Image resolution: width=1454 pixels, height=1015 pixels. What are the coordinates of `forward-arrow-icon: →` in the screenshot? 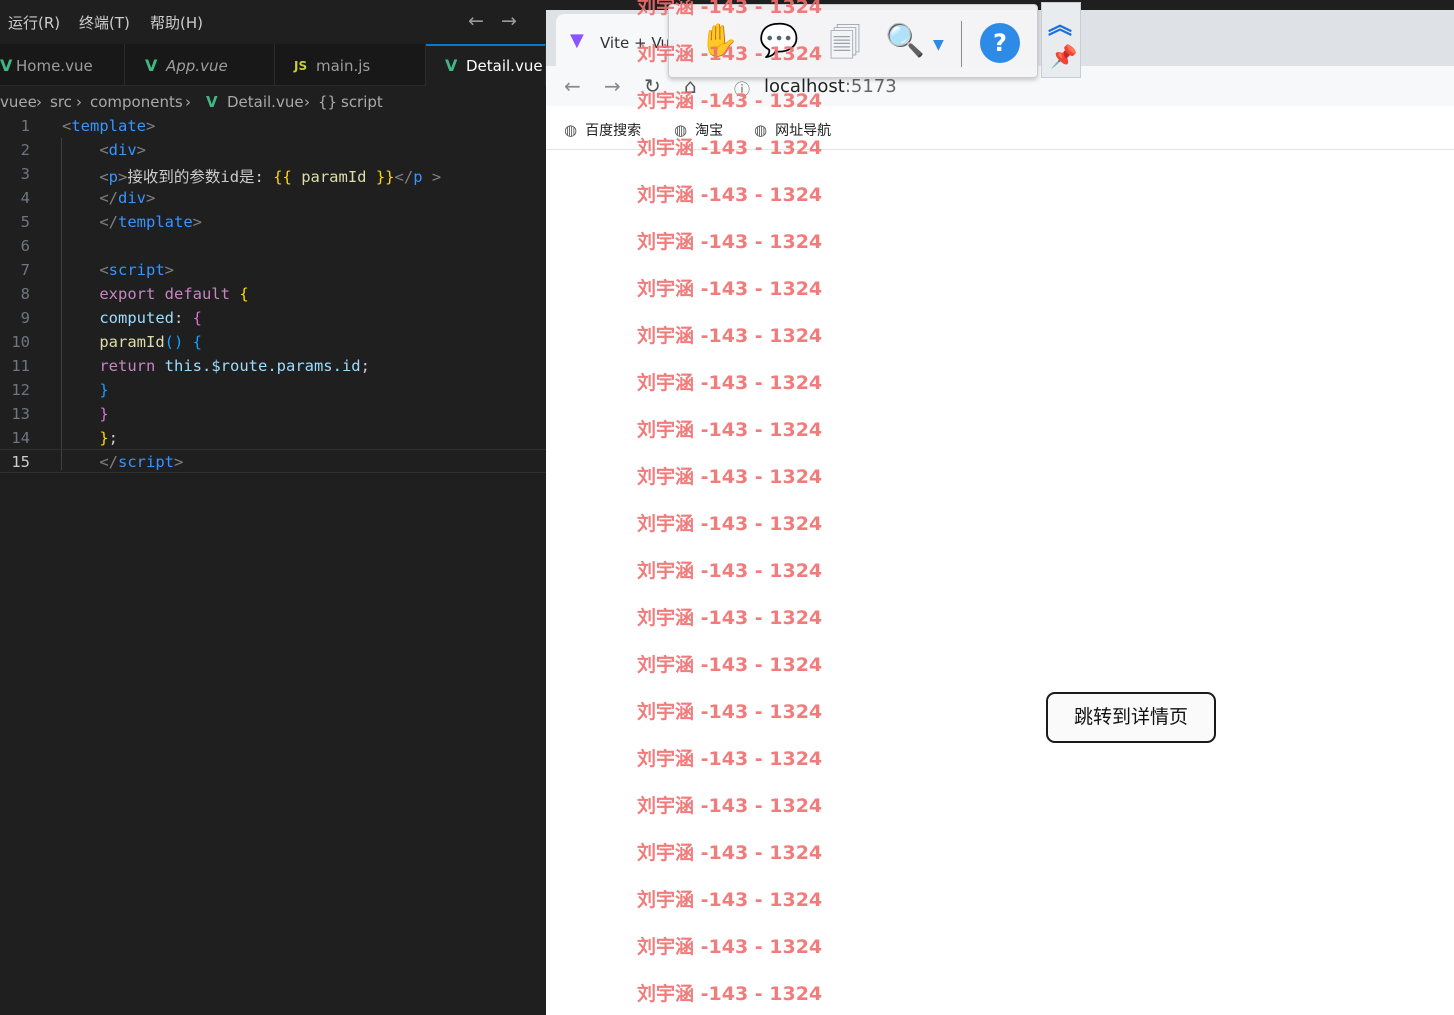 It's located at (509, 21).